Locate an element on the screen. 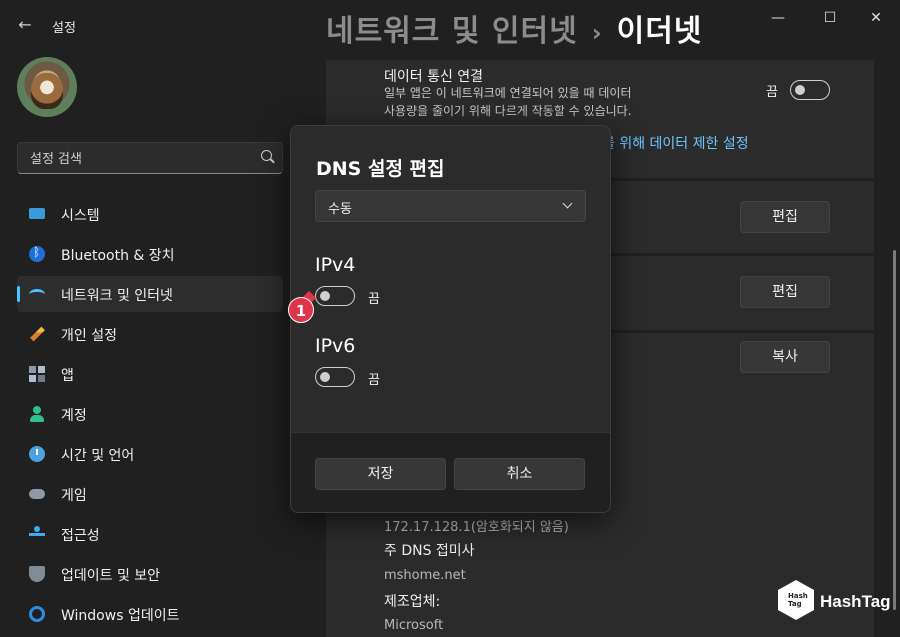  search-input is located at coordinates (140, 159).